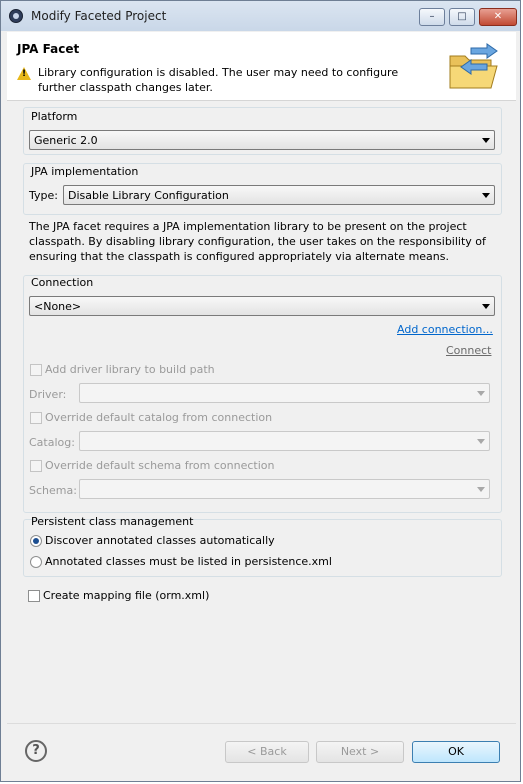  Describe the element at coordinates (284, 393) in the screenshot. I see `driver-combo` at that location.